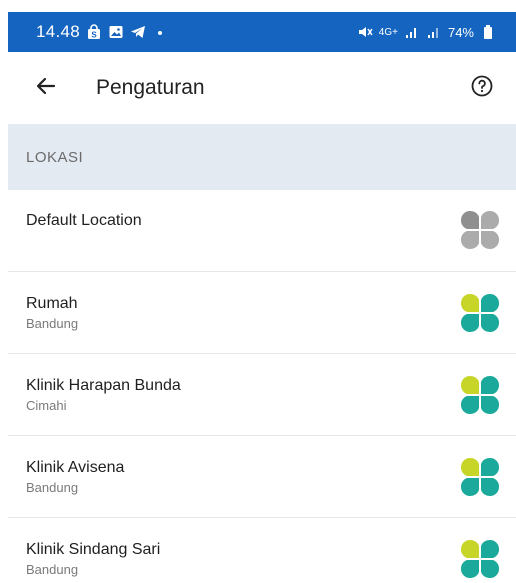 This screenshot has height=583, width=516. Describe the element at coordinates (103, 385) in the screenshot. I see `location-name: Klinik Harapan Bunda` at that location.